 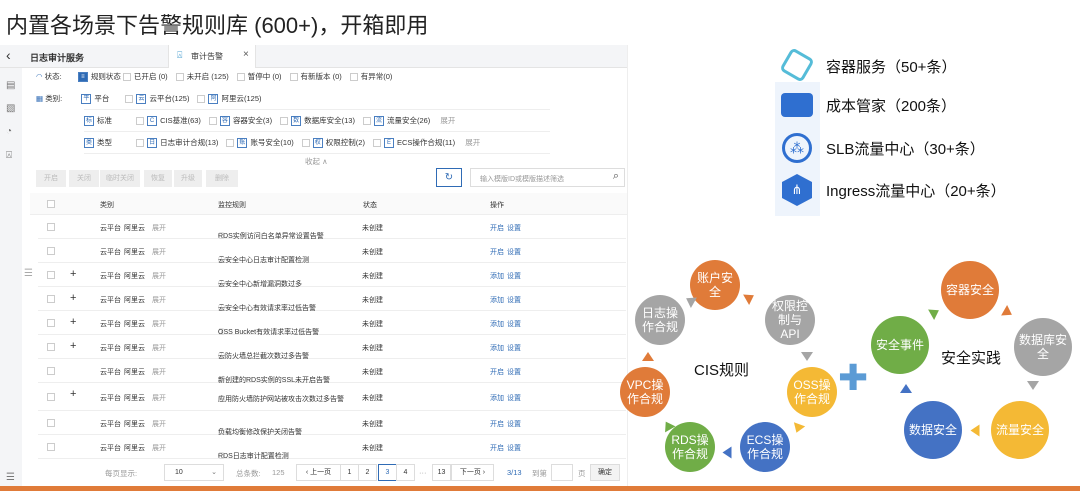 I want to click on collapse-handle-icon: ☰, so click(x=28, y=273).